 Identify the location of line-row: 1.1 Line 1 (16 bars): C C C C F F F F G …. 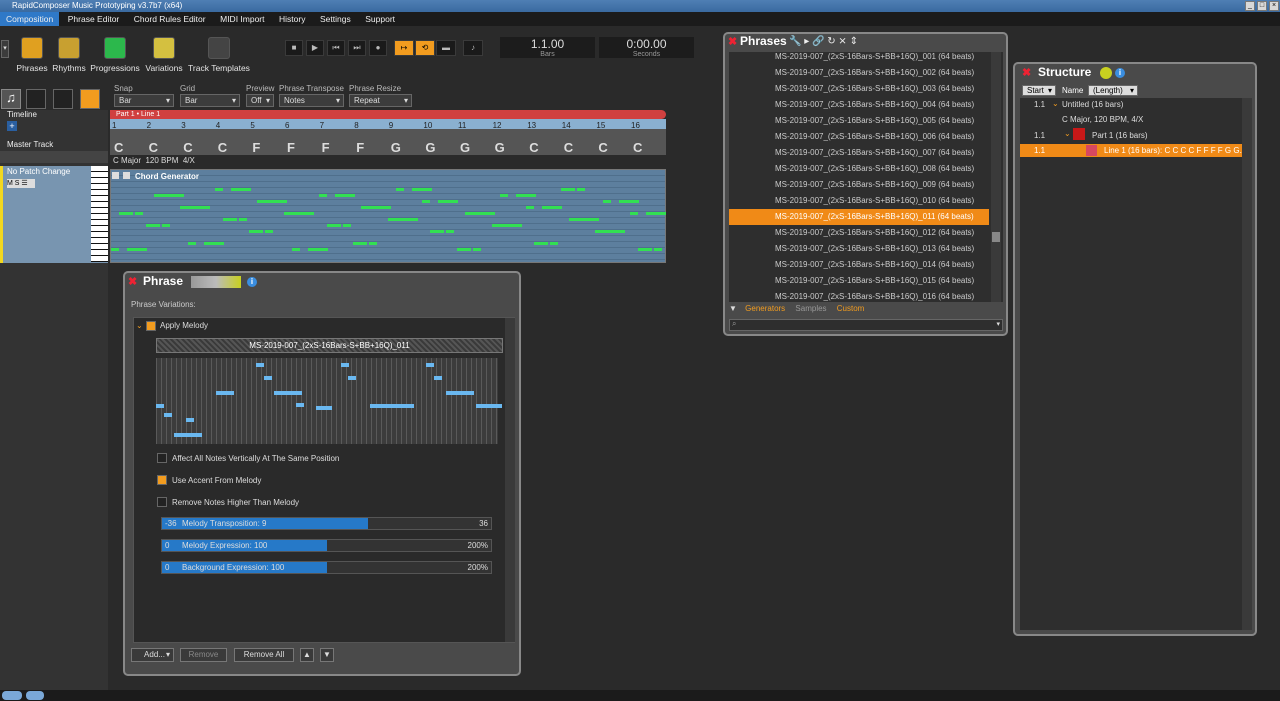
(1131, 150).